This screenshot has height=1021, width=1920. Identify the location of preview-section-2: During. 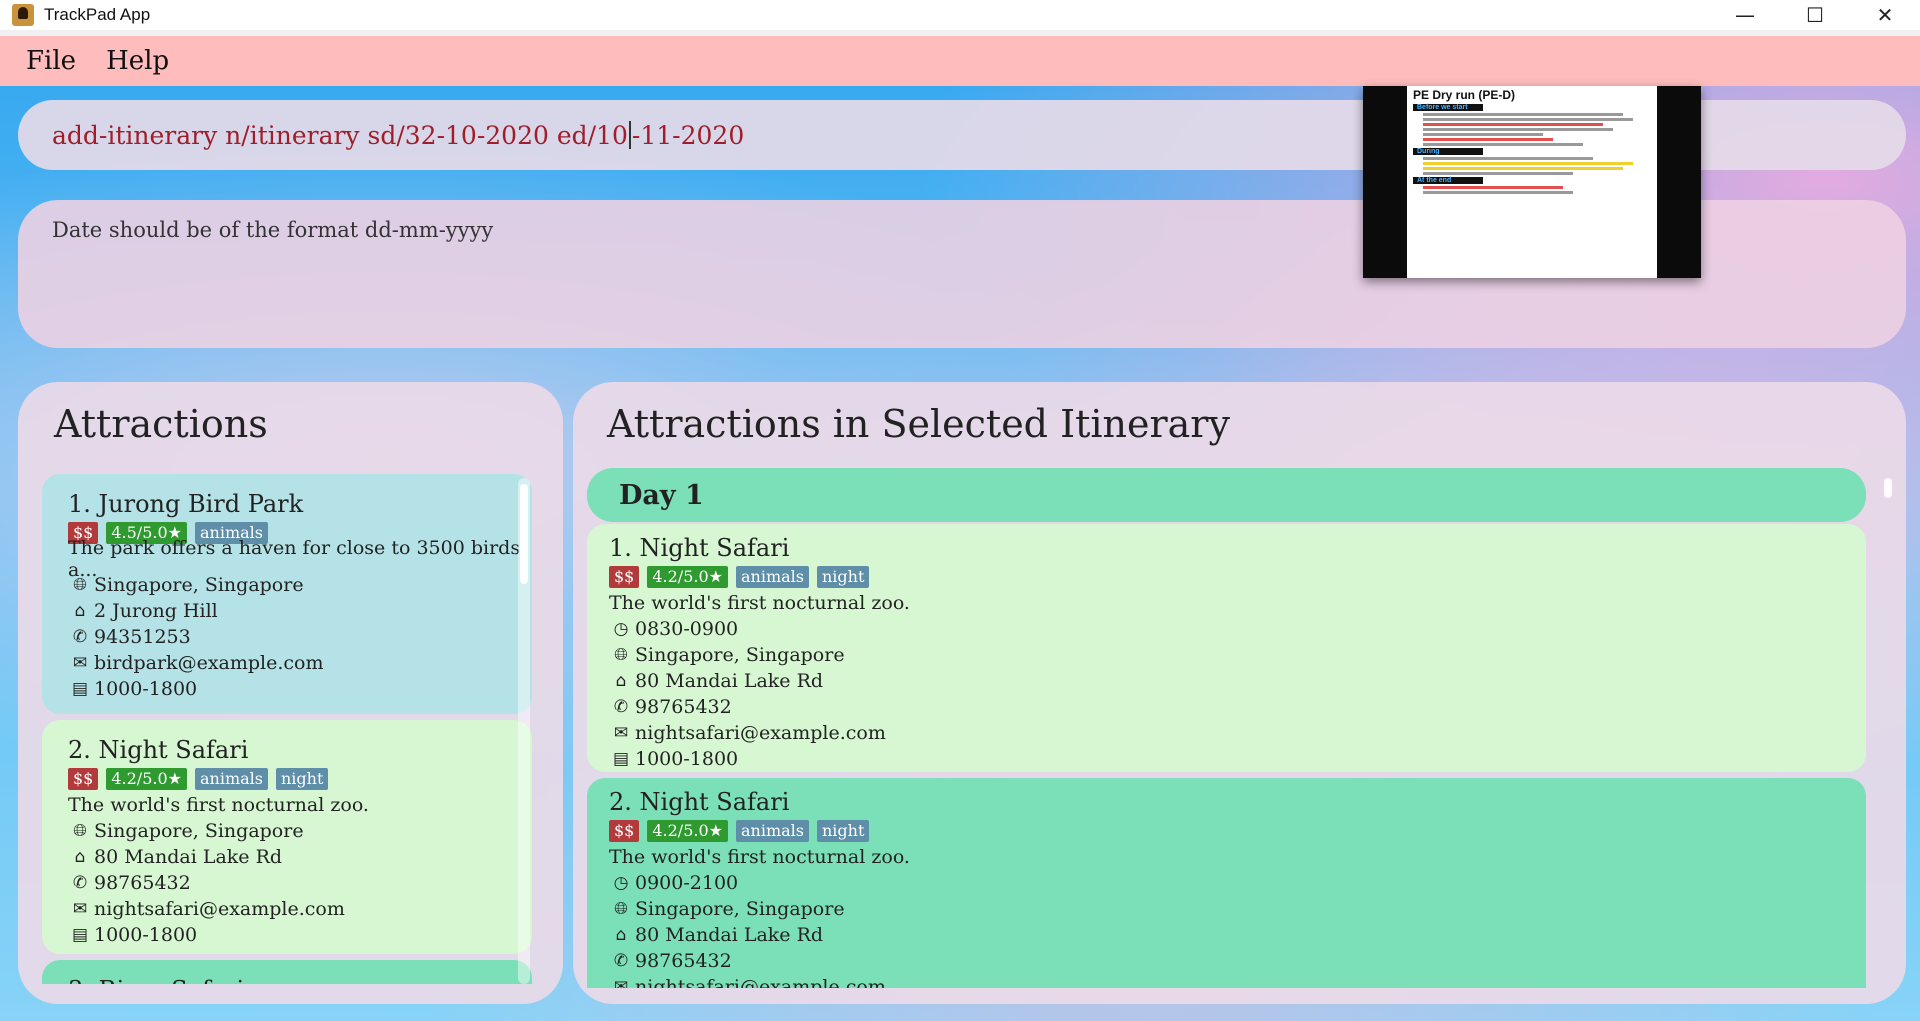
(1448, 151).